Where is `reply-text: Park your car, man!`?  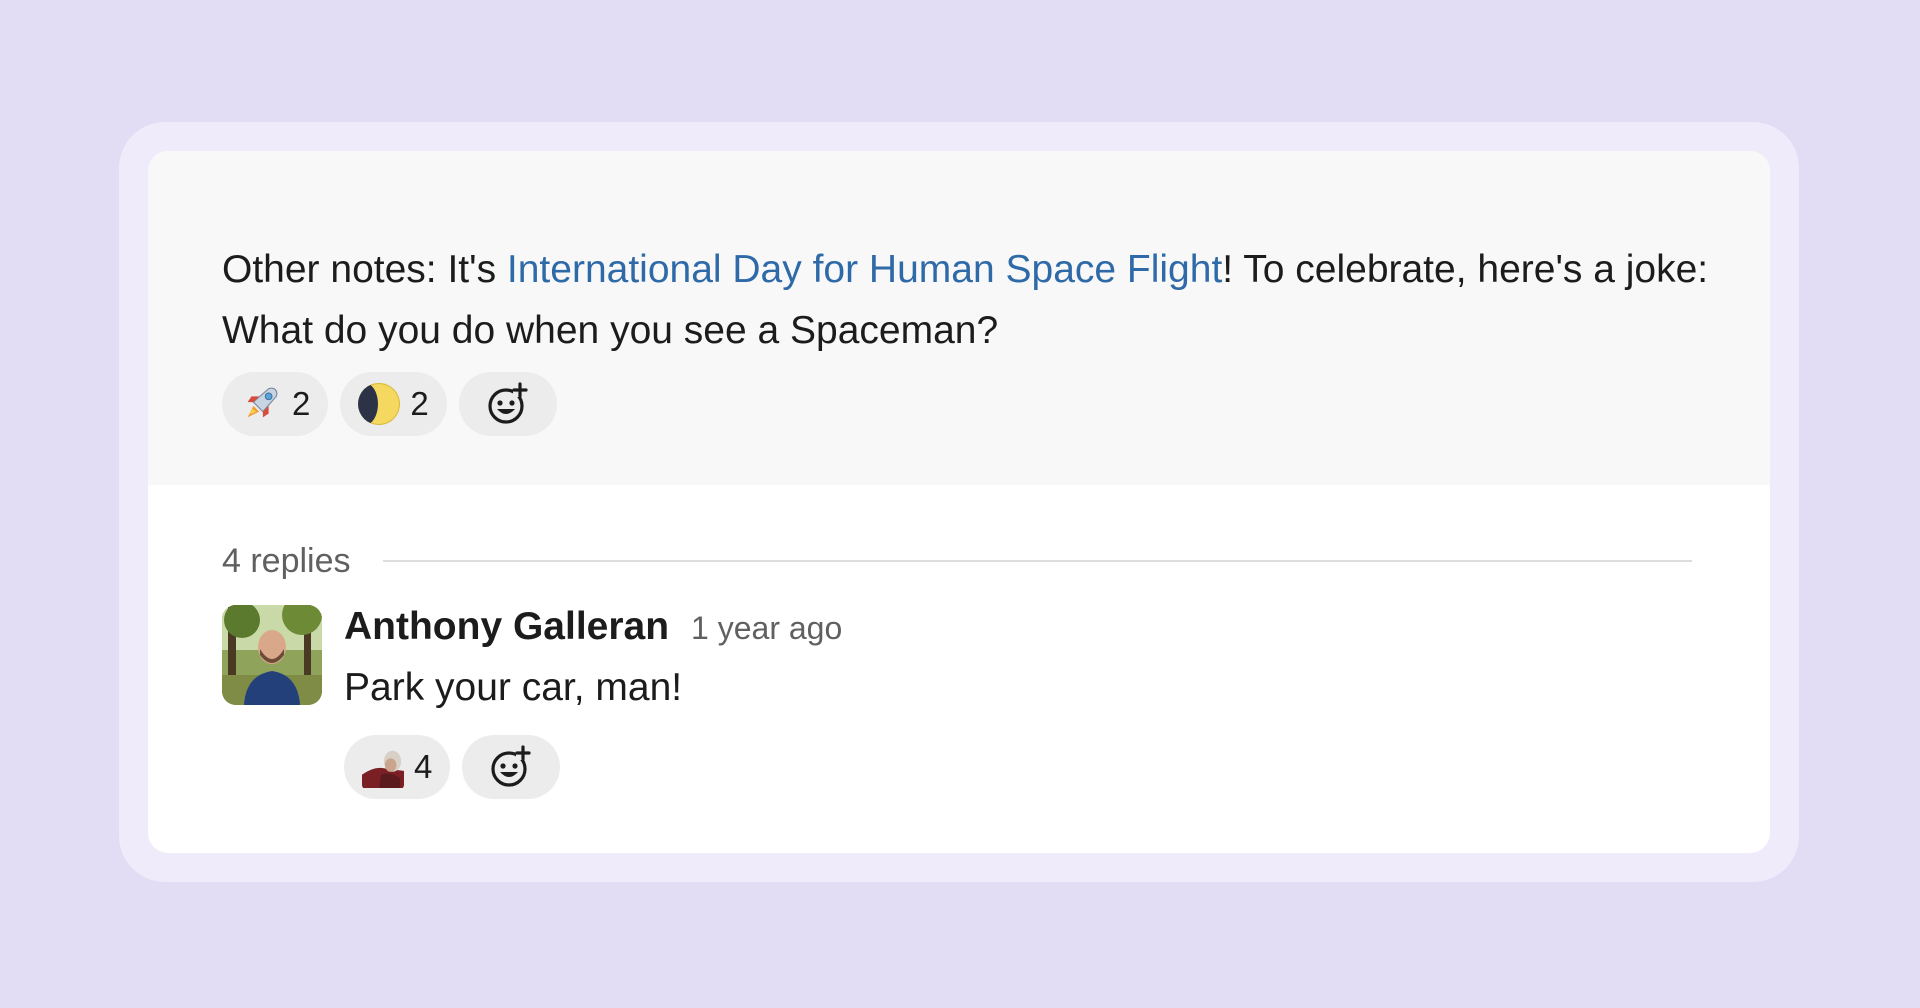 reply-text: Park your car, man! is located at coordinates (513, 687).